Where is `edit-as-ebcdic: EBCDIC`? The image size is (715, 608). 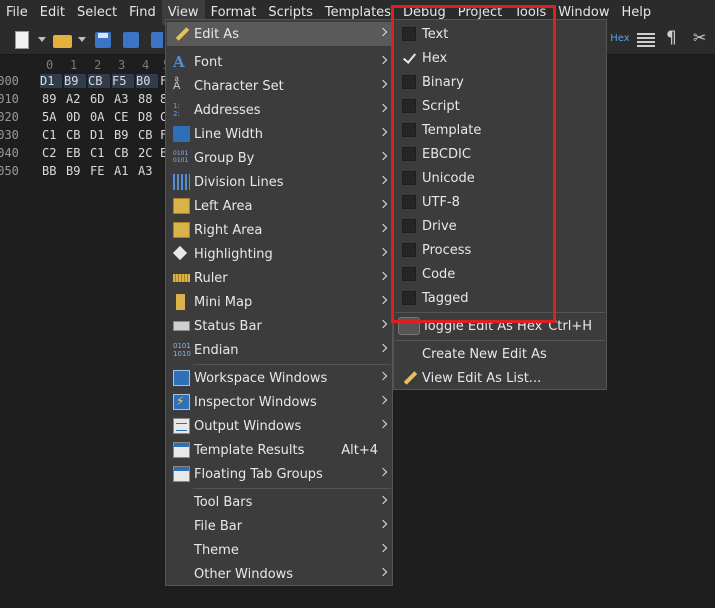 edit-as-ebcdic: EBCDIC is located at coordinates (500, 154).